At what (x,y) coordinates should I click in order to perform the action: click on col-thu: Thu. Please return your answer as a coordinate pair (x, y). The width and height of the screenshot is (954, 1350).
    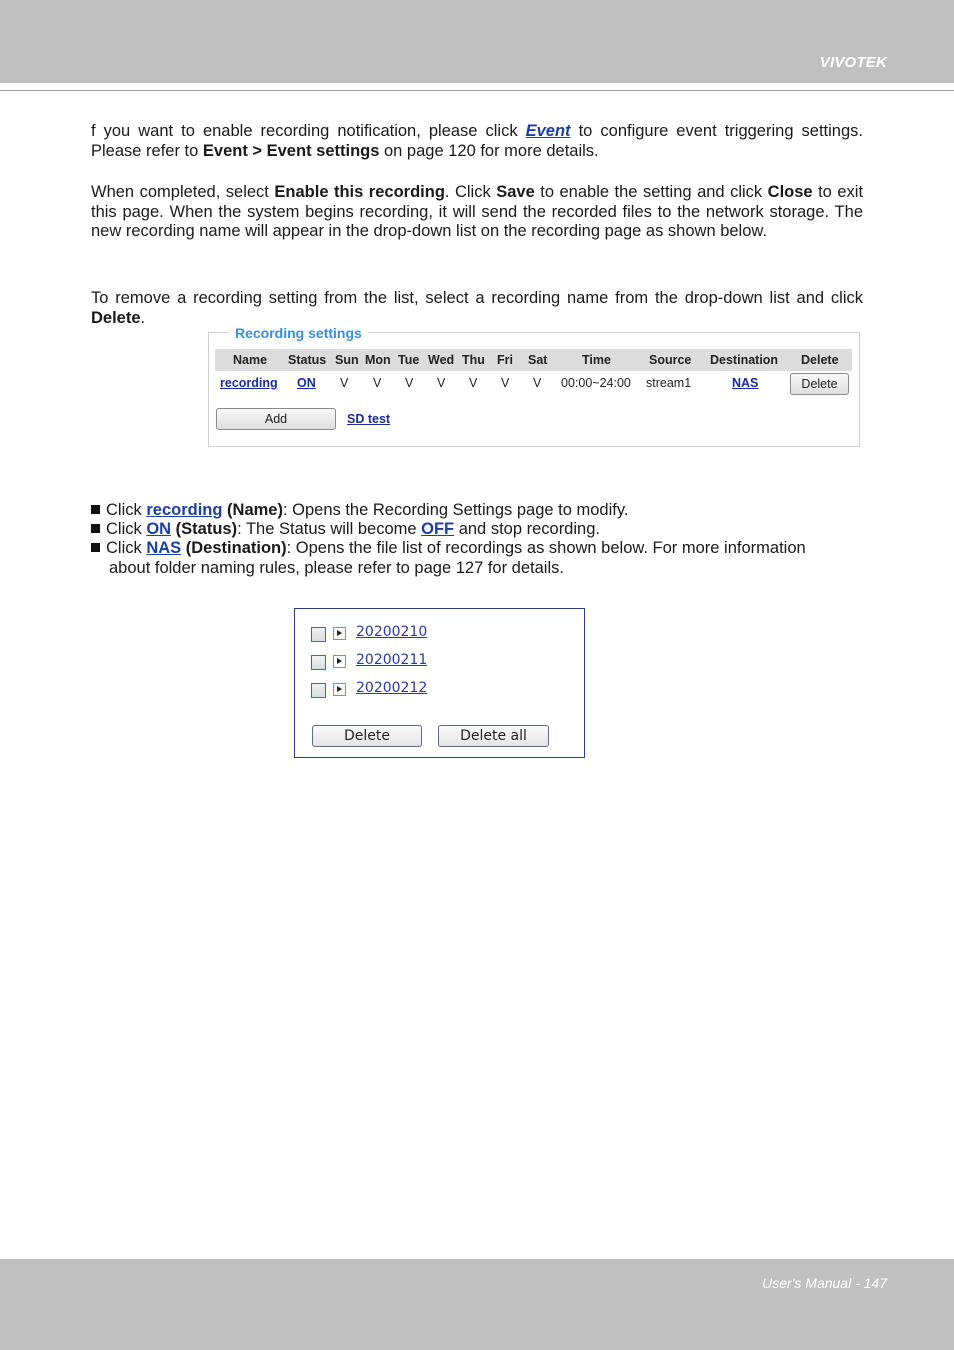
    Looking at the image, I should click on (473, 360).